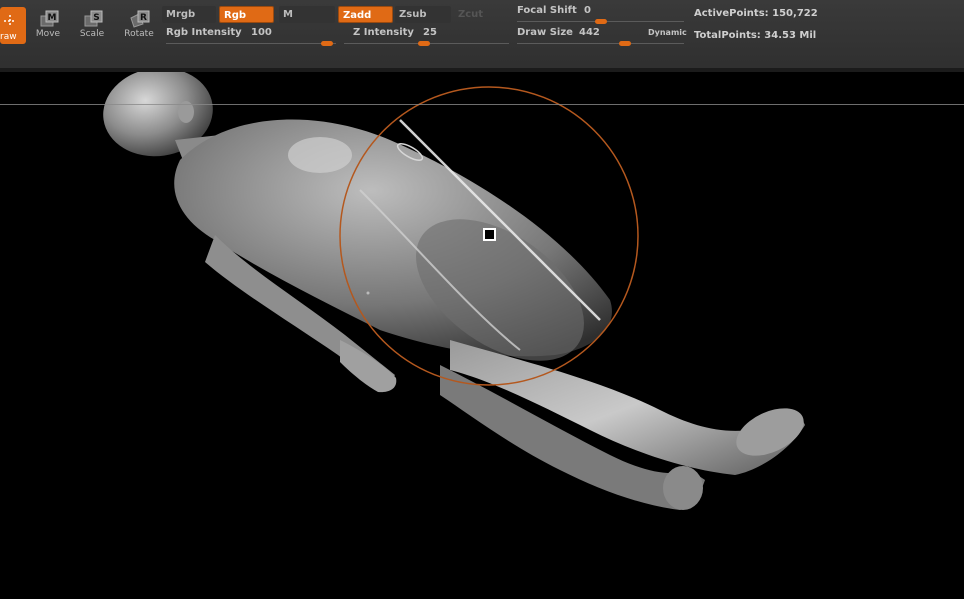  What do you see at coordinates (261, 32) in the screenshot?
I see `rgb-intensity-value: 100` at bounding box center [261, 32].